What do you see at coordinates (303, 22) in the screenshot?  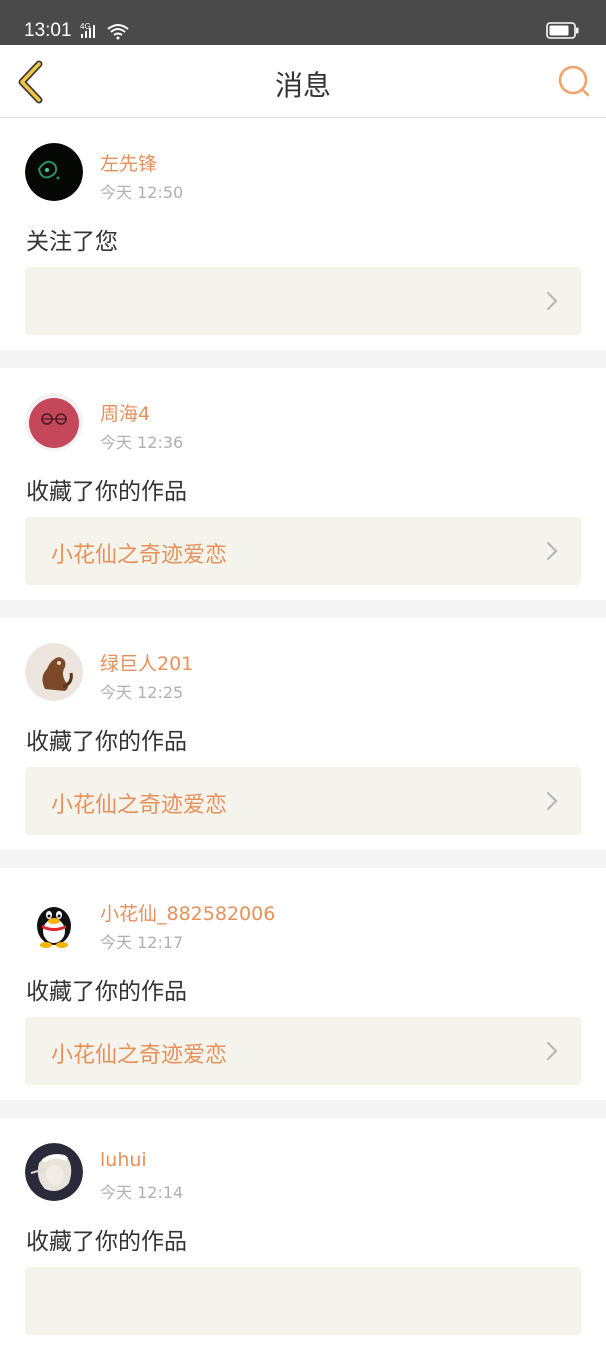 I see `status-bar: 13:01 4G` at bounding box center [303, 22].